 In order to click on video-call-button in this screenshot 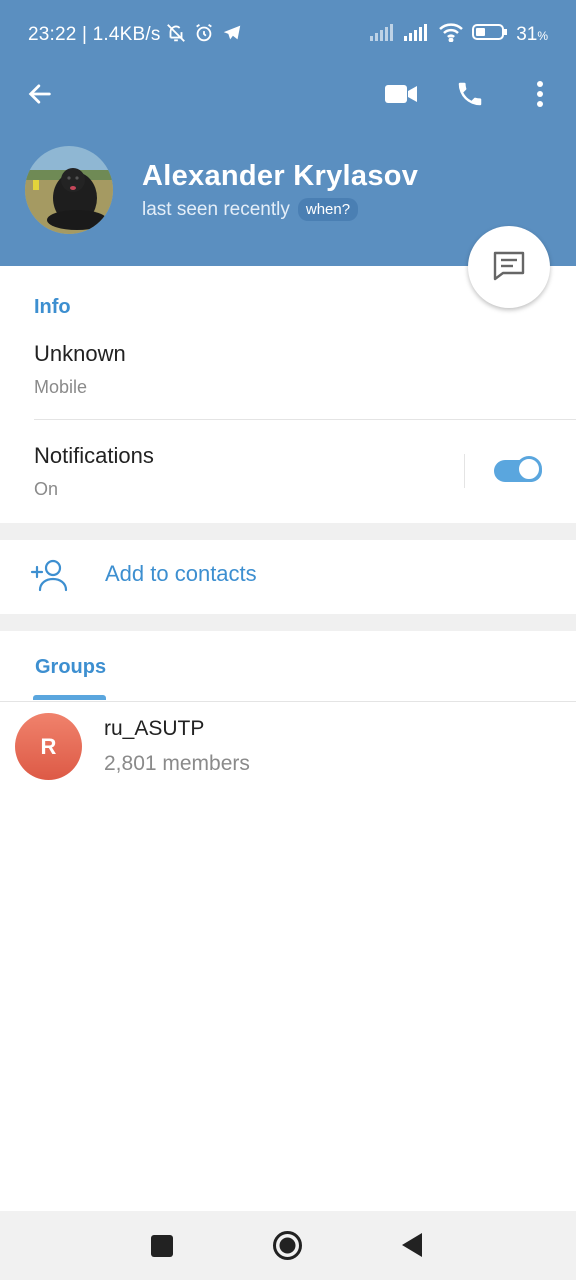, I will do `click(401, 96)`.